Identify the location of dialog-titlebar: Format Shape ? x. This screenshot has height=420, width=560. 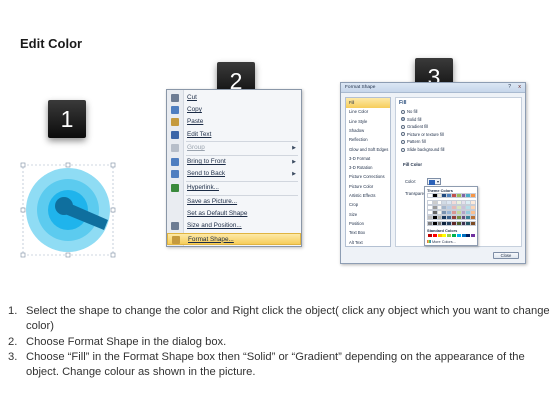
(433, 88).